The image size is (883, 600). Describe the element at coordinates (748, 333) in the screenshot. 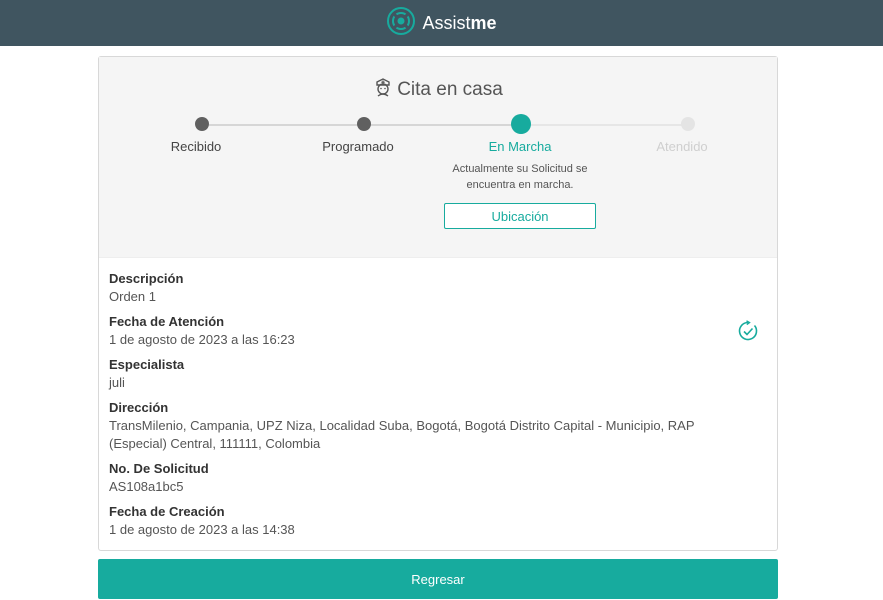

I see `refresh-check-icon` at that location.